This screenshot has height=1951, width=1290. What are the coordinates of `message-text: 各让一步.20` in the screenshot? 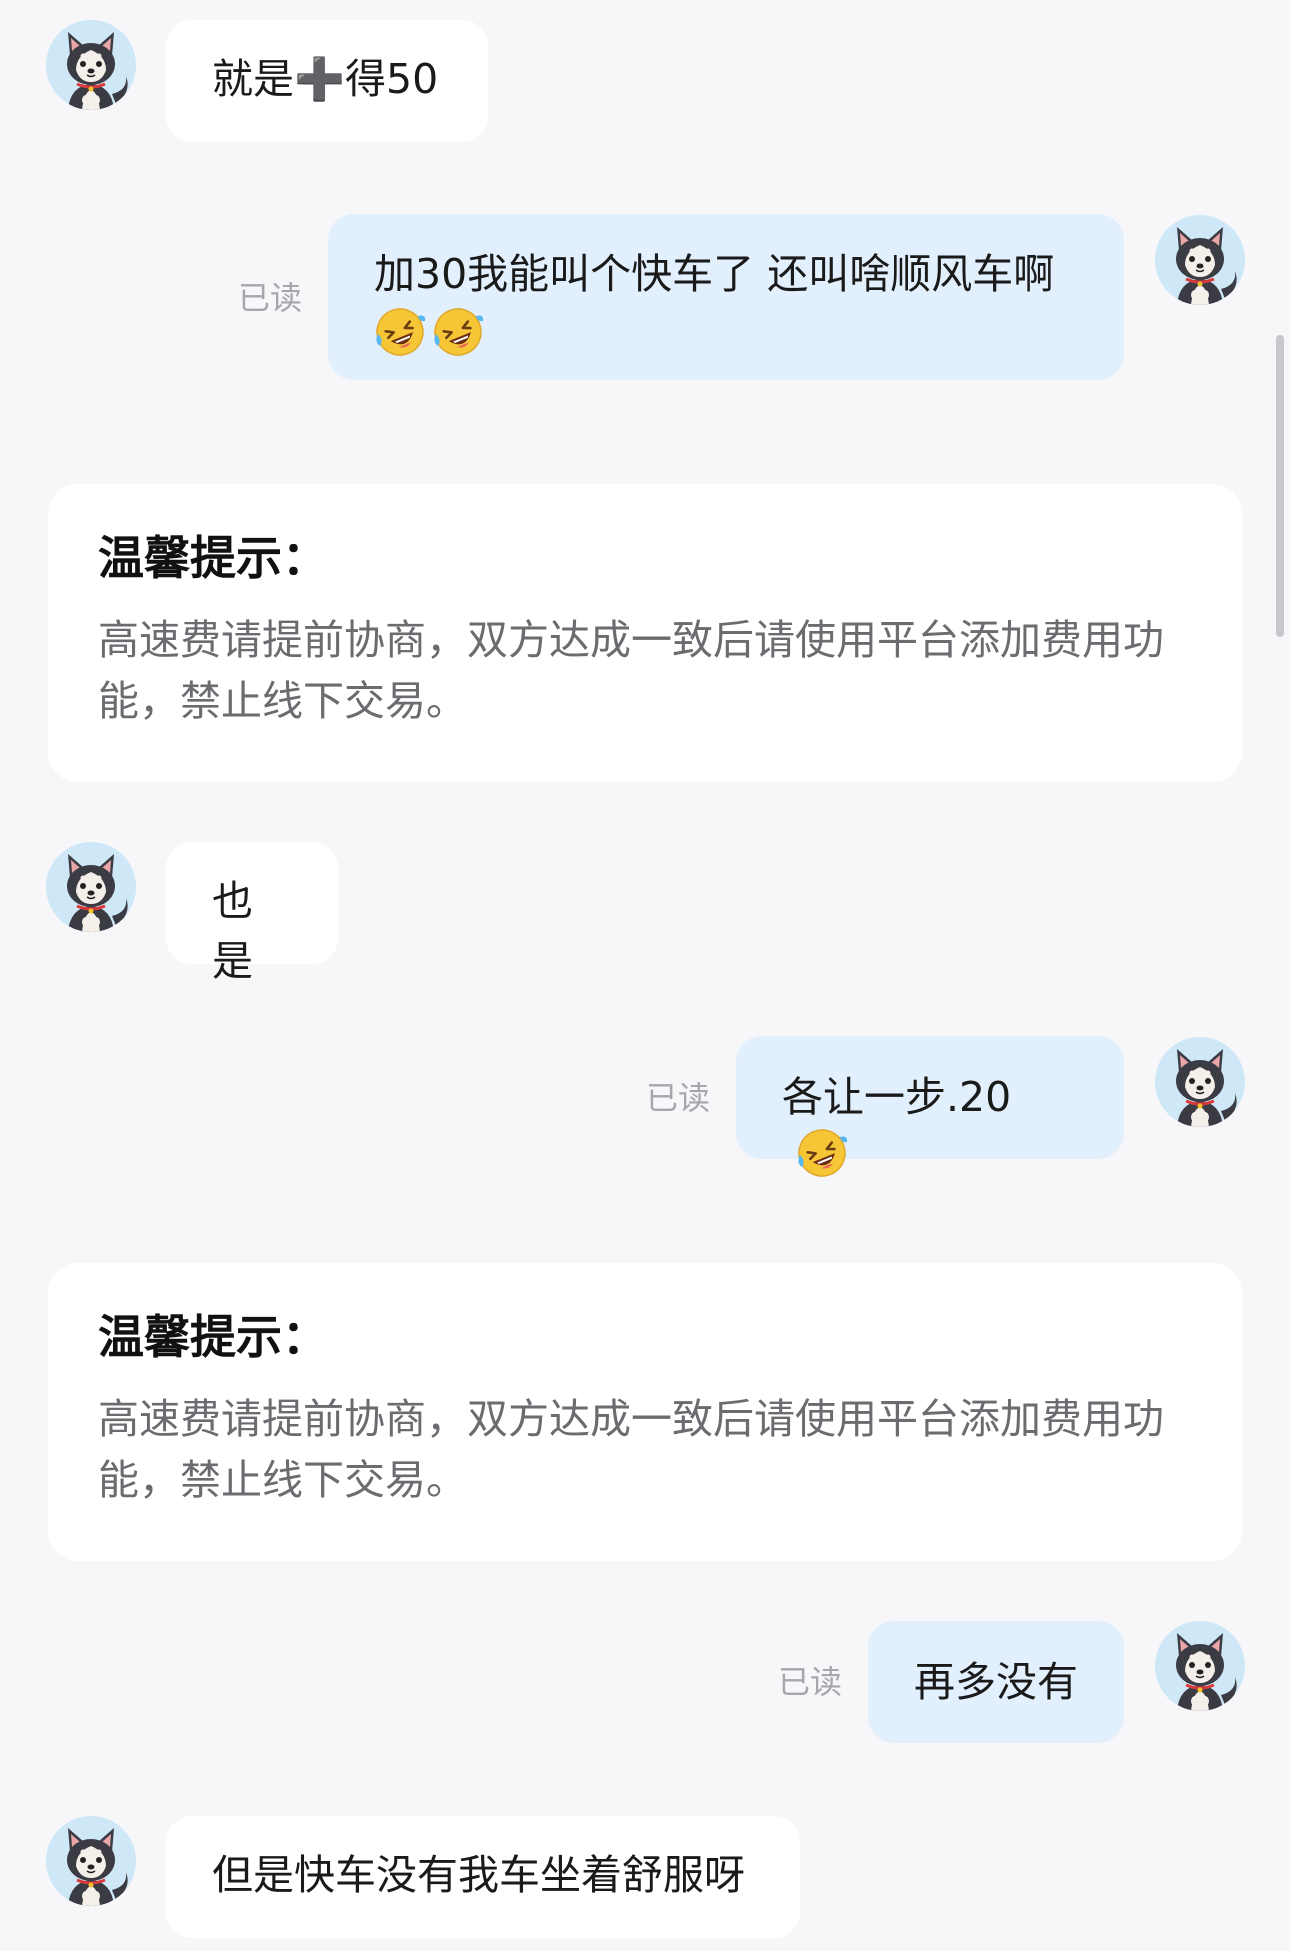 It's located at (897, 1097).